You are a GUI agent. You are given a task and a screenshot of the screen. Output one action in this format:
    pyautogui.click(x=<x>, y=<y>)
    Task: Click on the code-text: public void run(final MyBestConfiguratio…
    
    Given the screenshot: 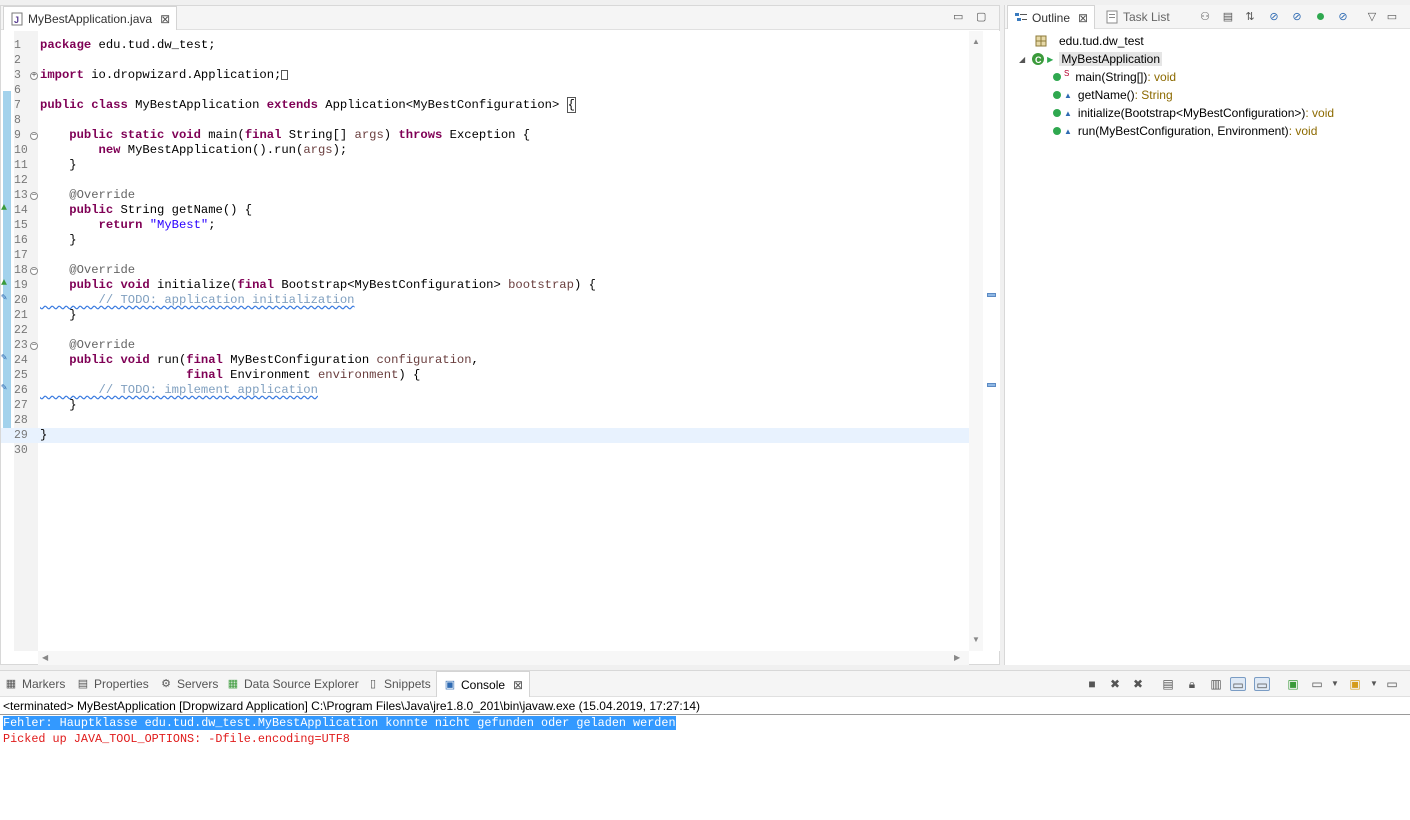 What is the action you would take?
    pyautogui.click(x=259, y=360)
    